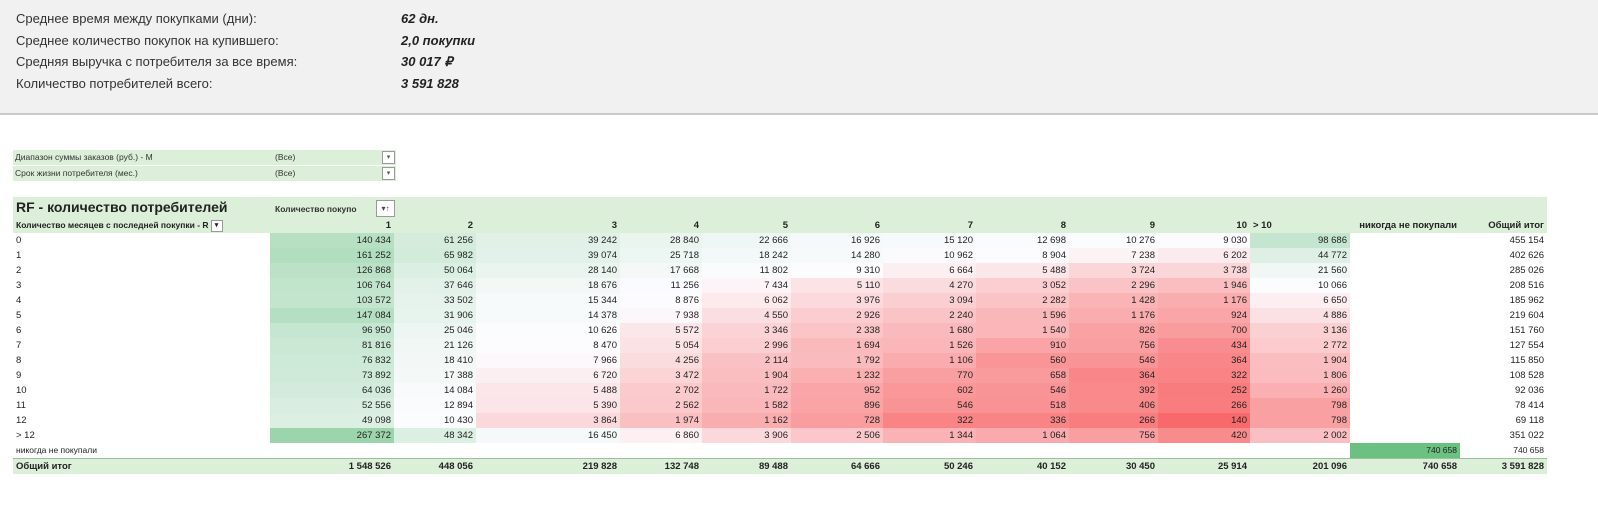 This screenshot has width=1598, height=515. What do you see at coordinates (929, 315) in the screenshot?
I see `table-cell: 2 240` at bounding box center [929, 315].